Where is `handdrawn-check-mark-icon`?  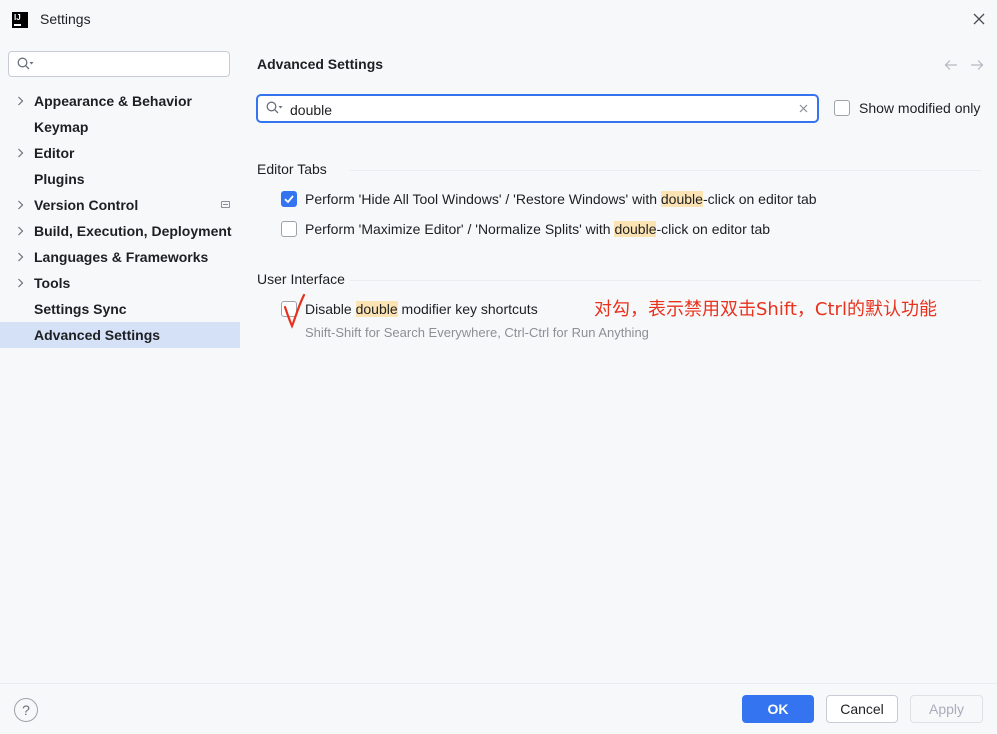 handdrawn-check-mark-icon is located at coordinates (294, 311).